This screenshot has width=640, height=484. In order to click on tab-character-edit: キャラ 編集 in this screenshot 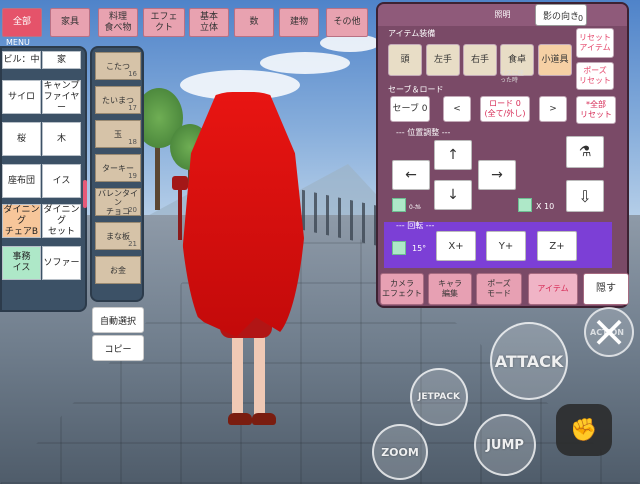, I will do `click(450, 289)`.